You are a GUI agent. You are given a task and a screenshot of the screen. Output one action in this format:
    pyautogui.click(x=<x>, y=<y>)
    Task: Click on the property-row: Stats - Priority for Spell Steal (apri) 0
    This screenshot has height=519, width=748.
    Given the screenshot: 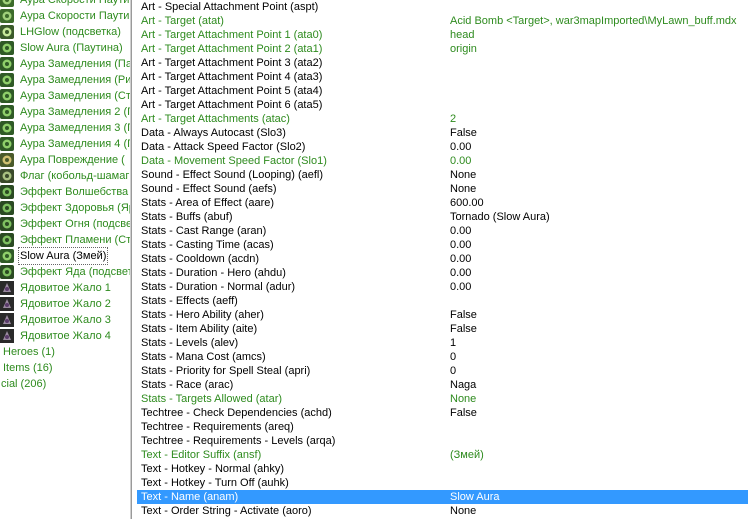 What is the action you would take?
    pyautogui.click(x=442, y=371)
    